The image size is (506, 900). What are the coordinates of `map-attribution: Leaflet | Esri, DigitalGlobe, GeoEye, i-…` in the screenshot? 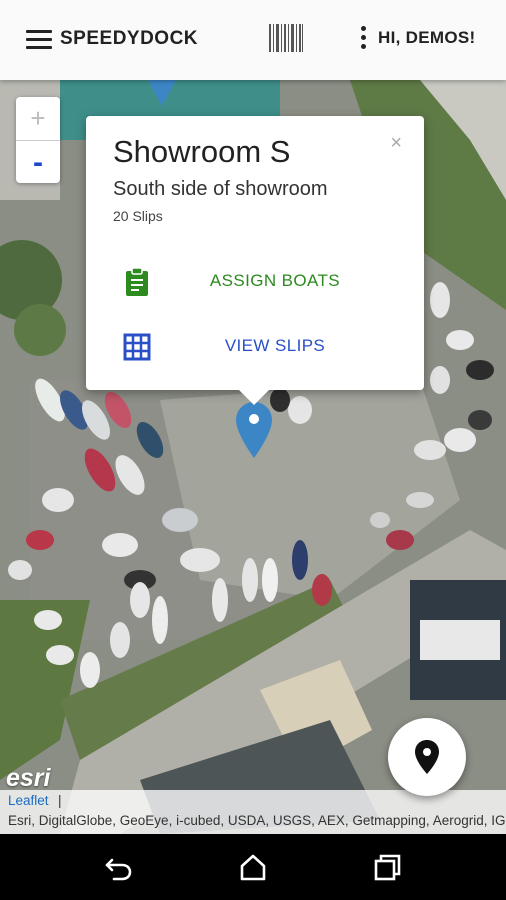 It's located at (253, 812).